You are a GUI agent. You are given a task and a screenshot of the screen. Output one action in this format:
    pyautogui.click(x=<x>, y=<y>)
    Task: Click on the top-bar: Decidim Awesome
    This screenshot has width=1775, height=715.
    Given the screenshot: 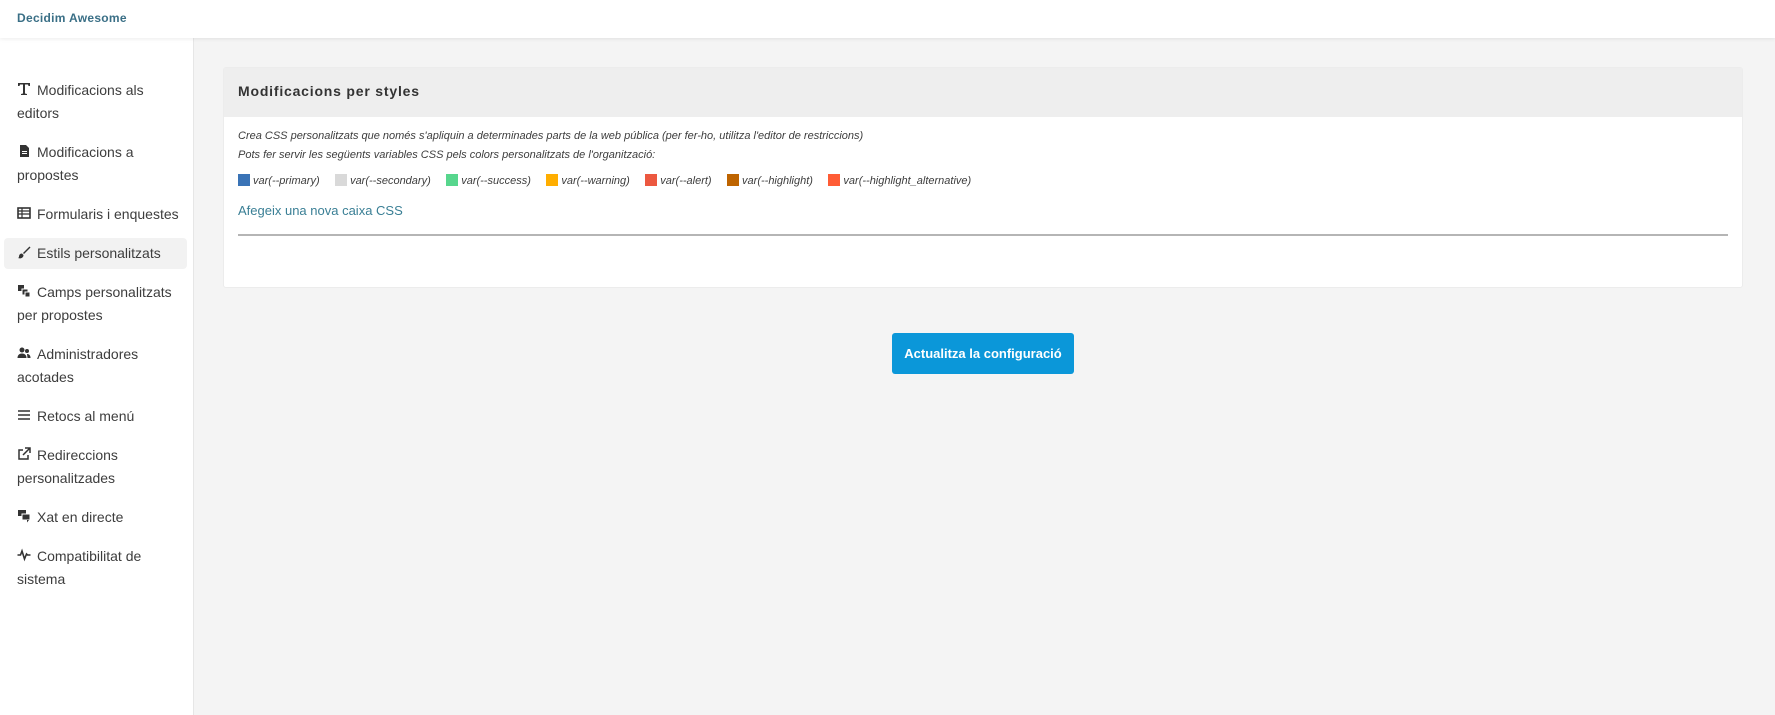 What is the action you would take?
    pyautogui.click(x=887, y=19)
    